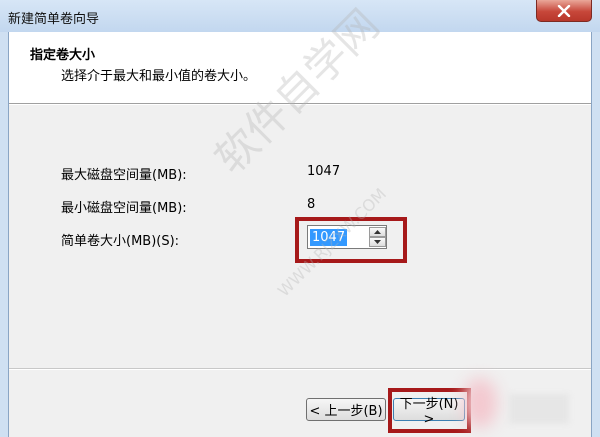 The width and height of the screenshot is (600, 437). I want to click on highlight-box-size, so click(351, 240).